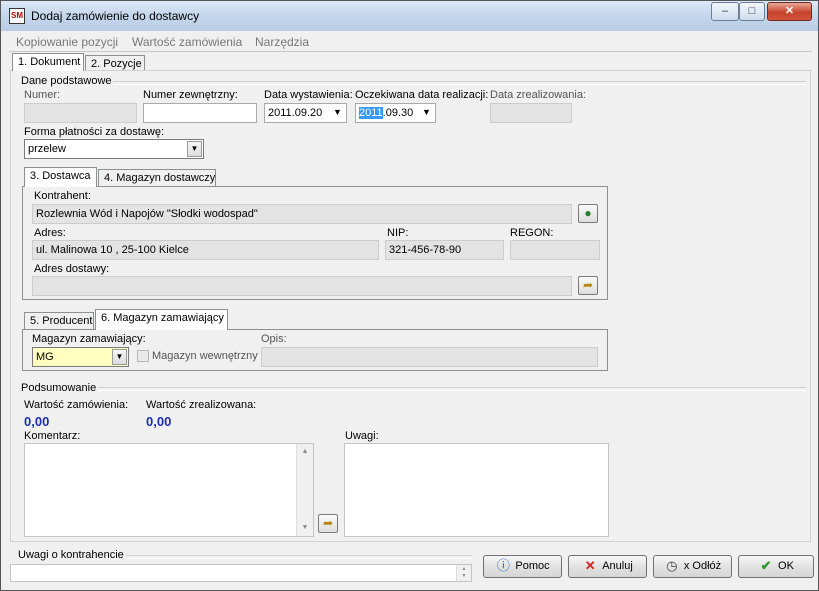 The image size is (819, 591). I want to click on tab-dostawca: 3. Dostawca, so click(60, 177).